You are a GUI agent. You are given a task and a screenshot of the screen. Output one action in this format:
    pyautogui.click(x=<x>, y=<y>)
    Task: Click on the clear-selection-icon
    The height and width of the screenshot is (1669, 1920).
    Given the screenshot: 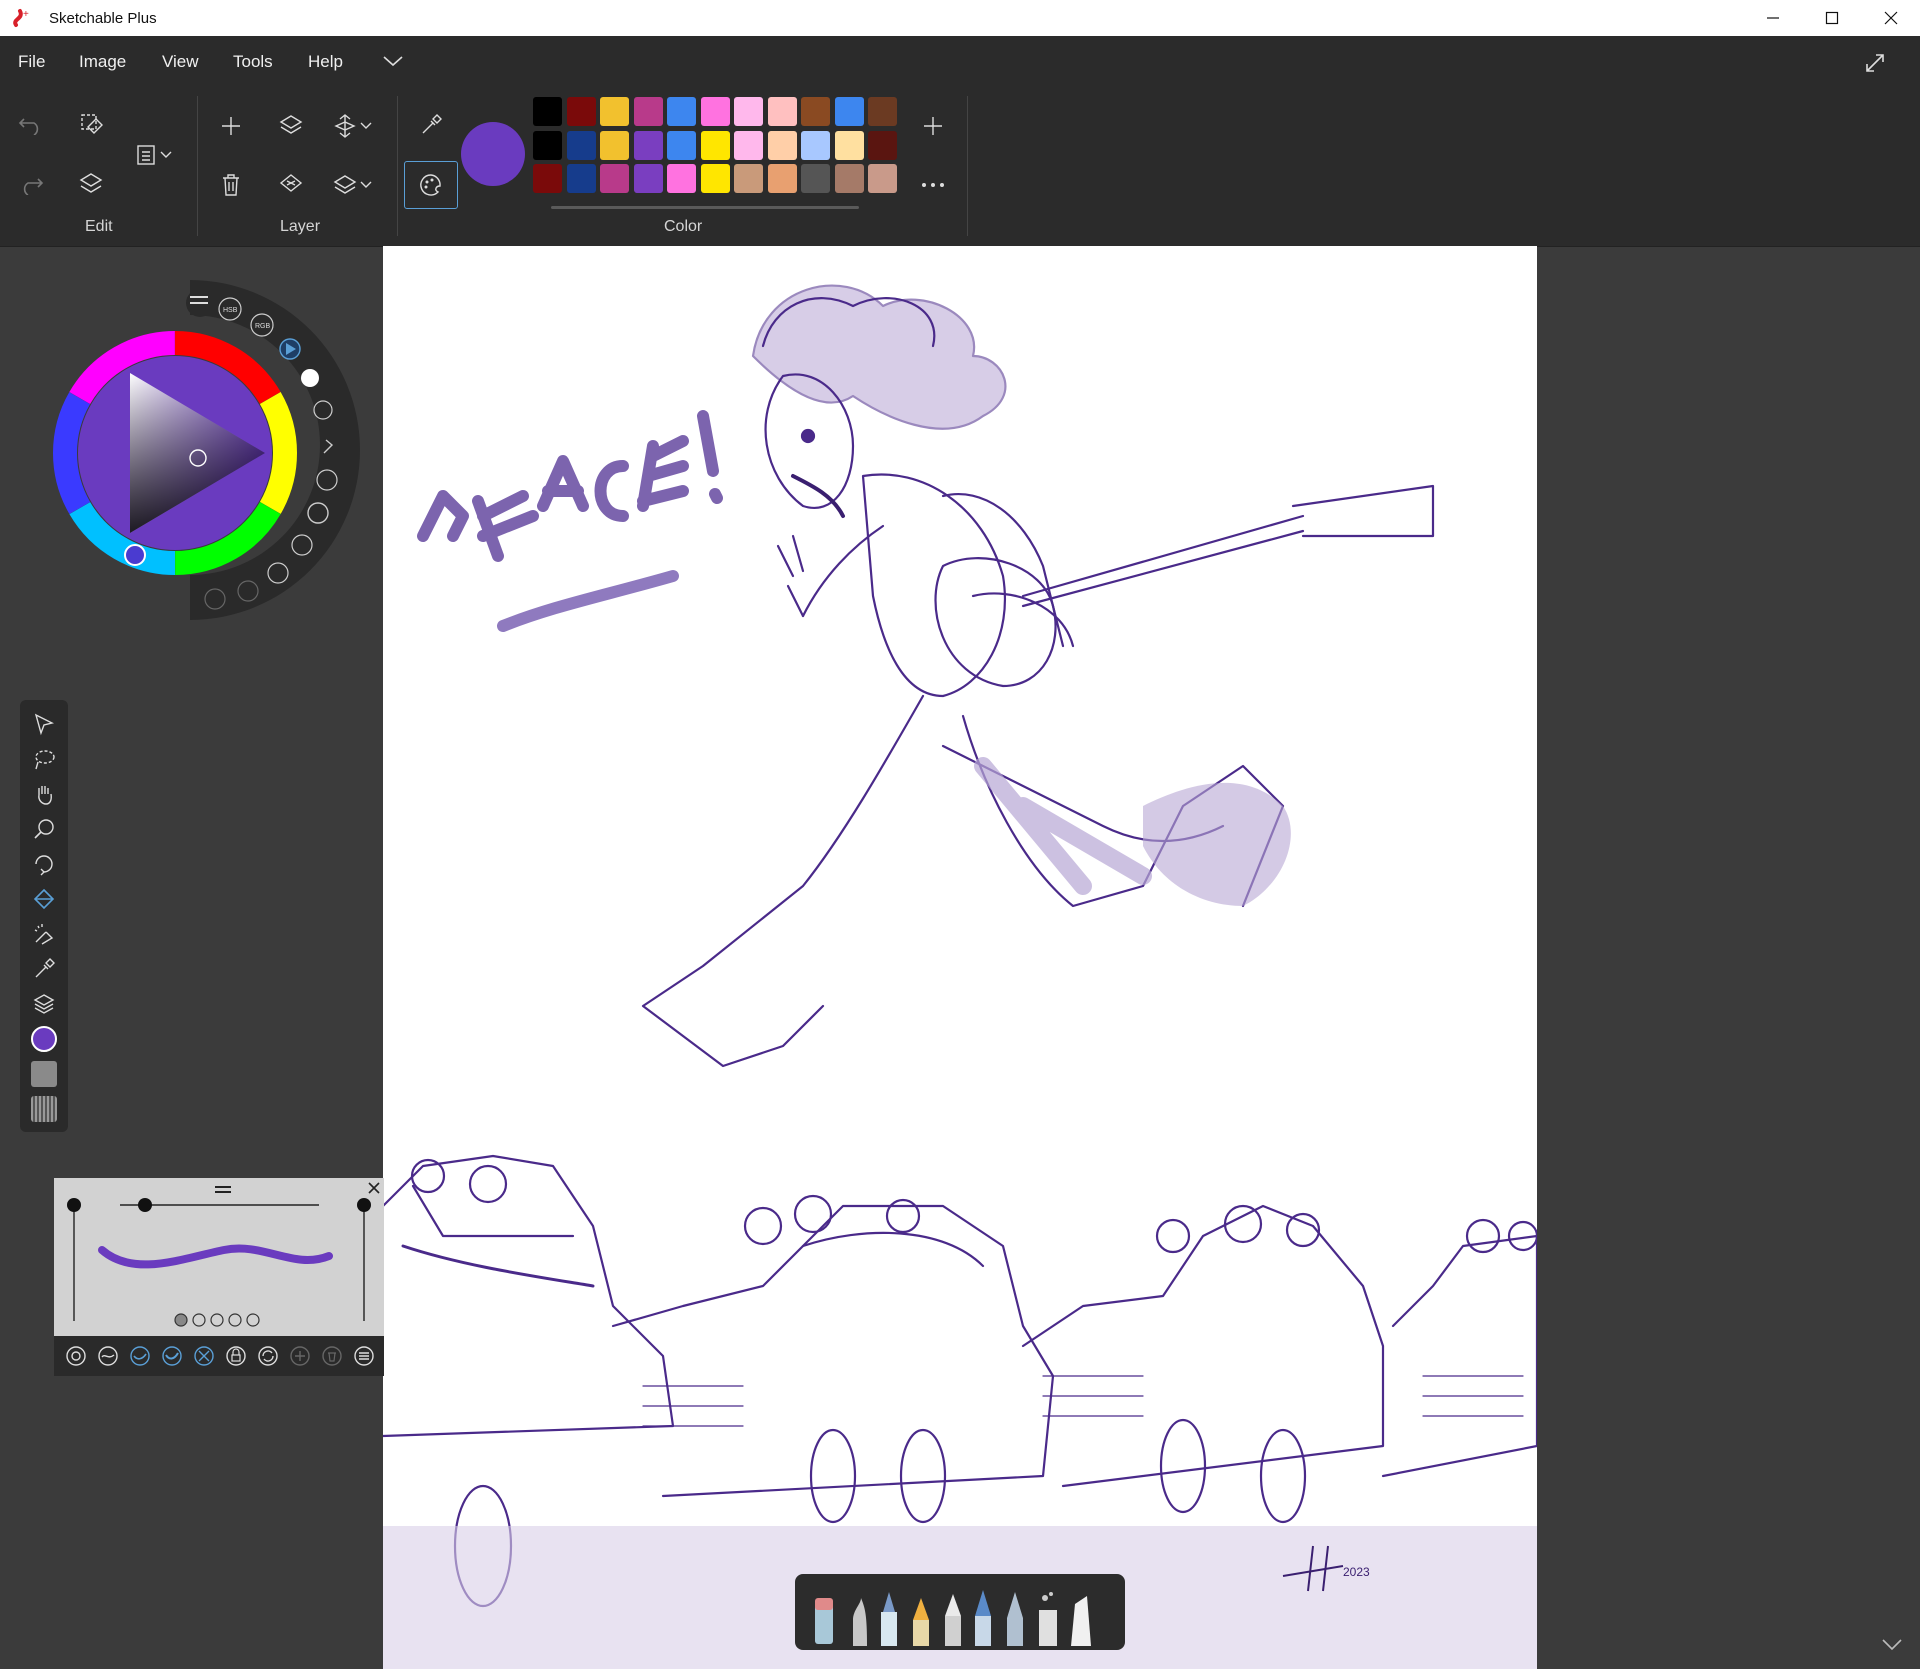 What is the action you would take?
    pyautogui.click(x=91, y=124)
    